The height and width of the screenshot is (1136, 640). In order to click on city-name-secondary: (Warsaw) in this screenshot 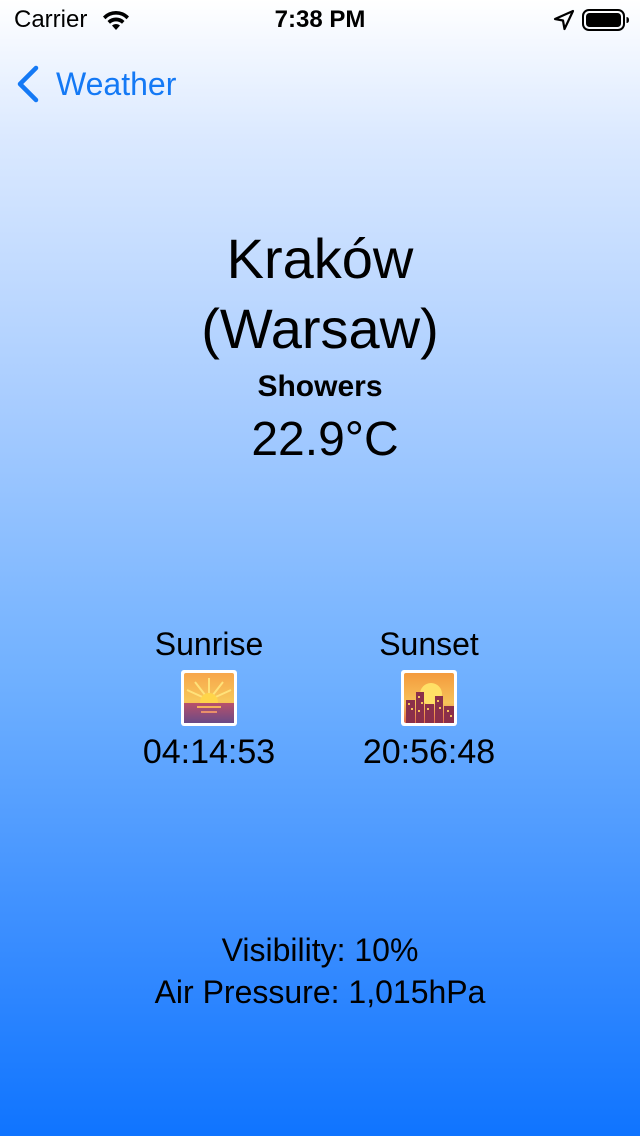, I will do `click(320, 328)`.